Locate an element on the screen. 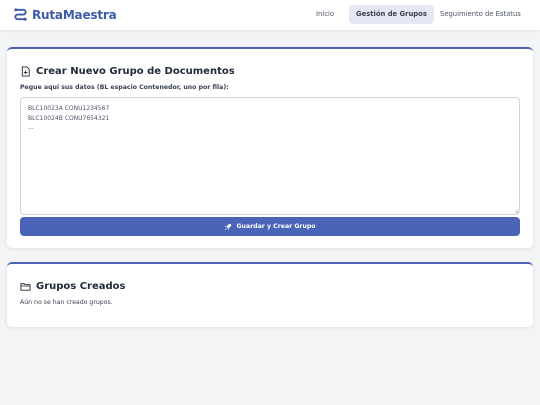 Image resolution: width=540 pixels, height=405 pixels. nav-item-seguimiento-estatus: Seguimiento de Estatus is located at coordinates (480, 14).